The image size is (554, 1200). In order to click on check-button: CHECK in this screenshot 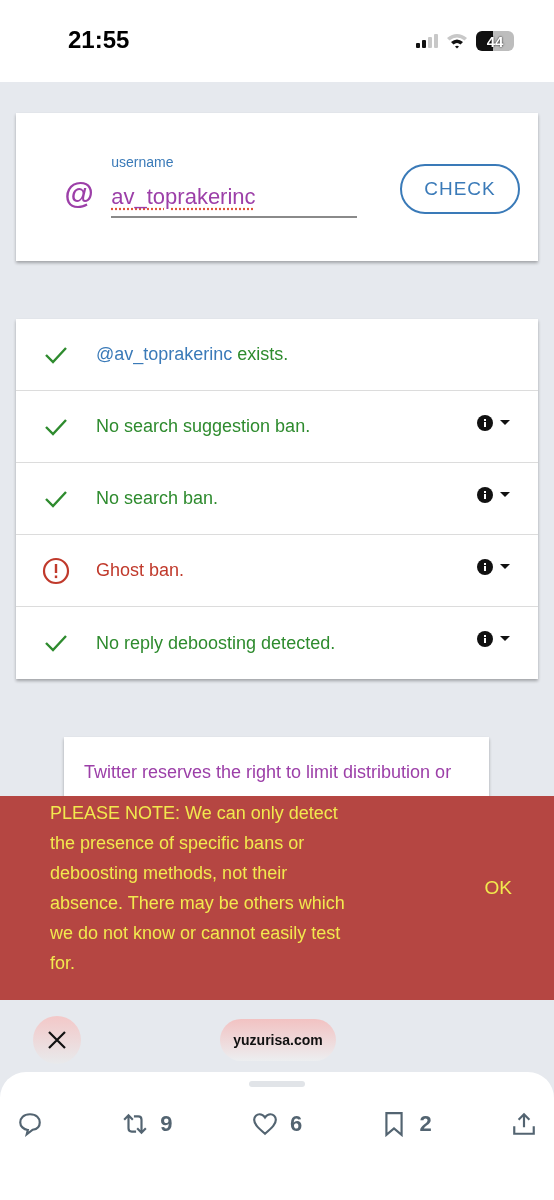, I will do `click(460, 189)`.